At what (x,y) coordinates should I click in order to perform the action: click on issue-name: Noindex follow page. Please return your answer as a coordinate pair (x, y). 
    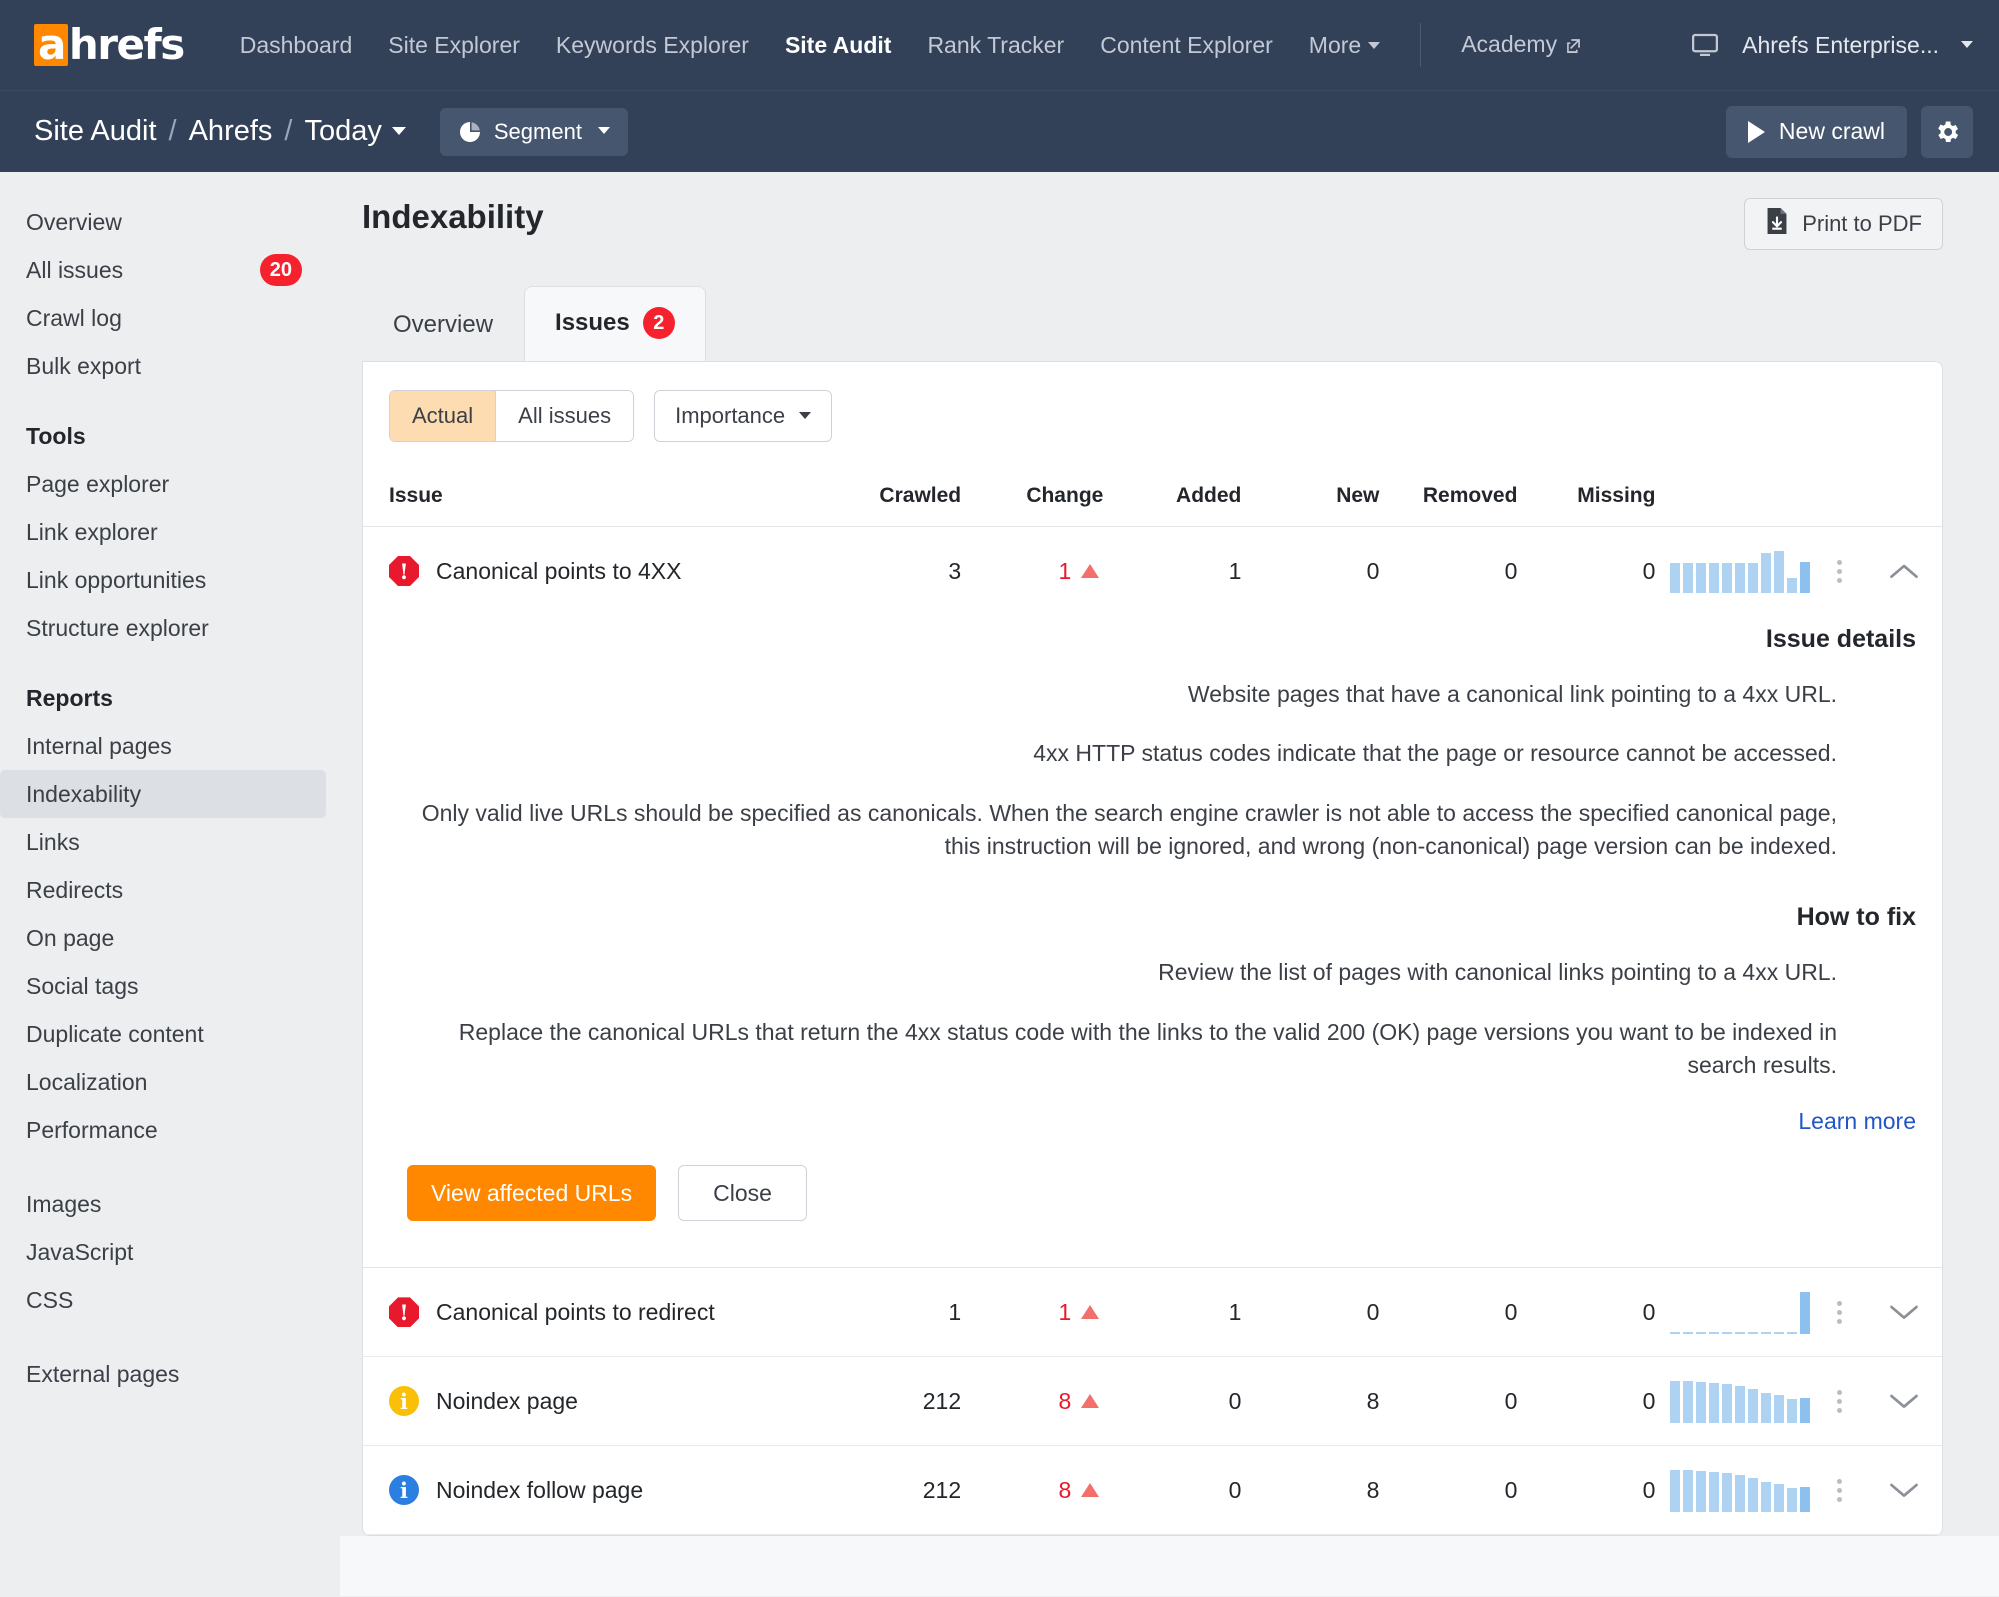
    Looking at the image, I should click on (539, 1490).